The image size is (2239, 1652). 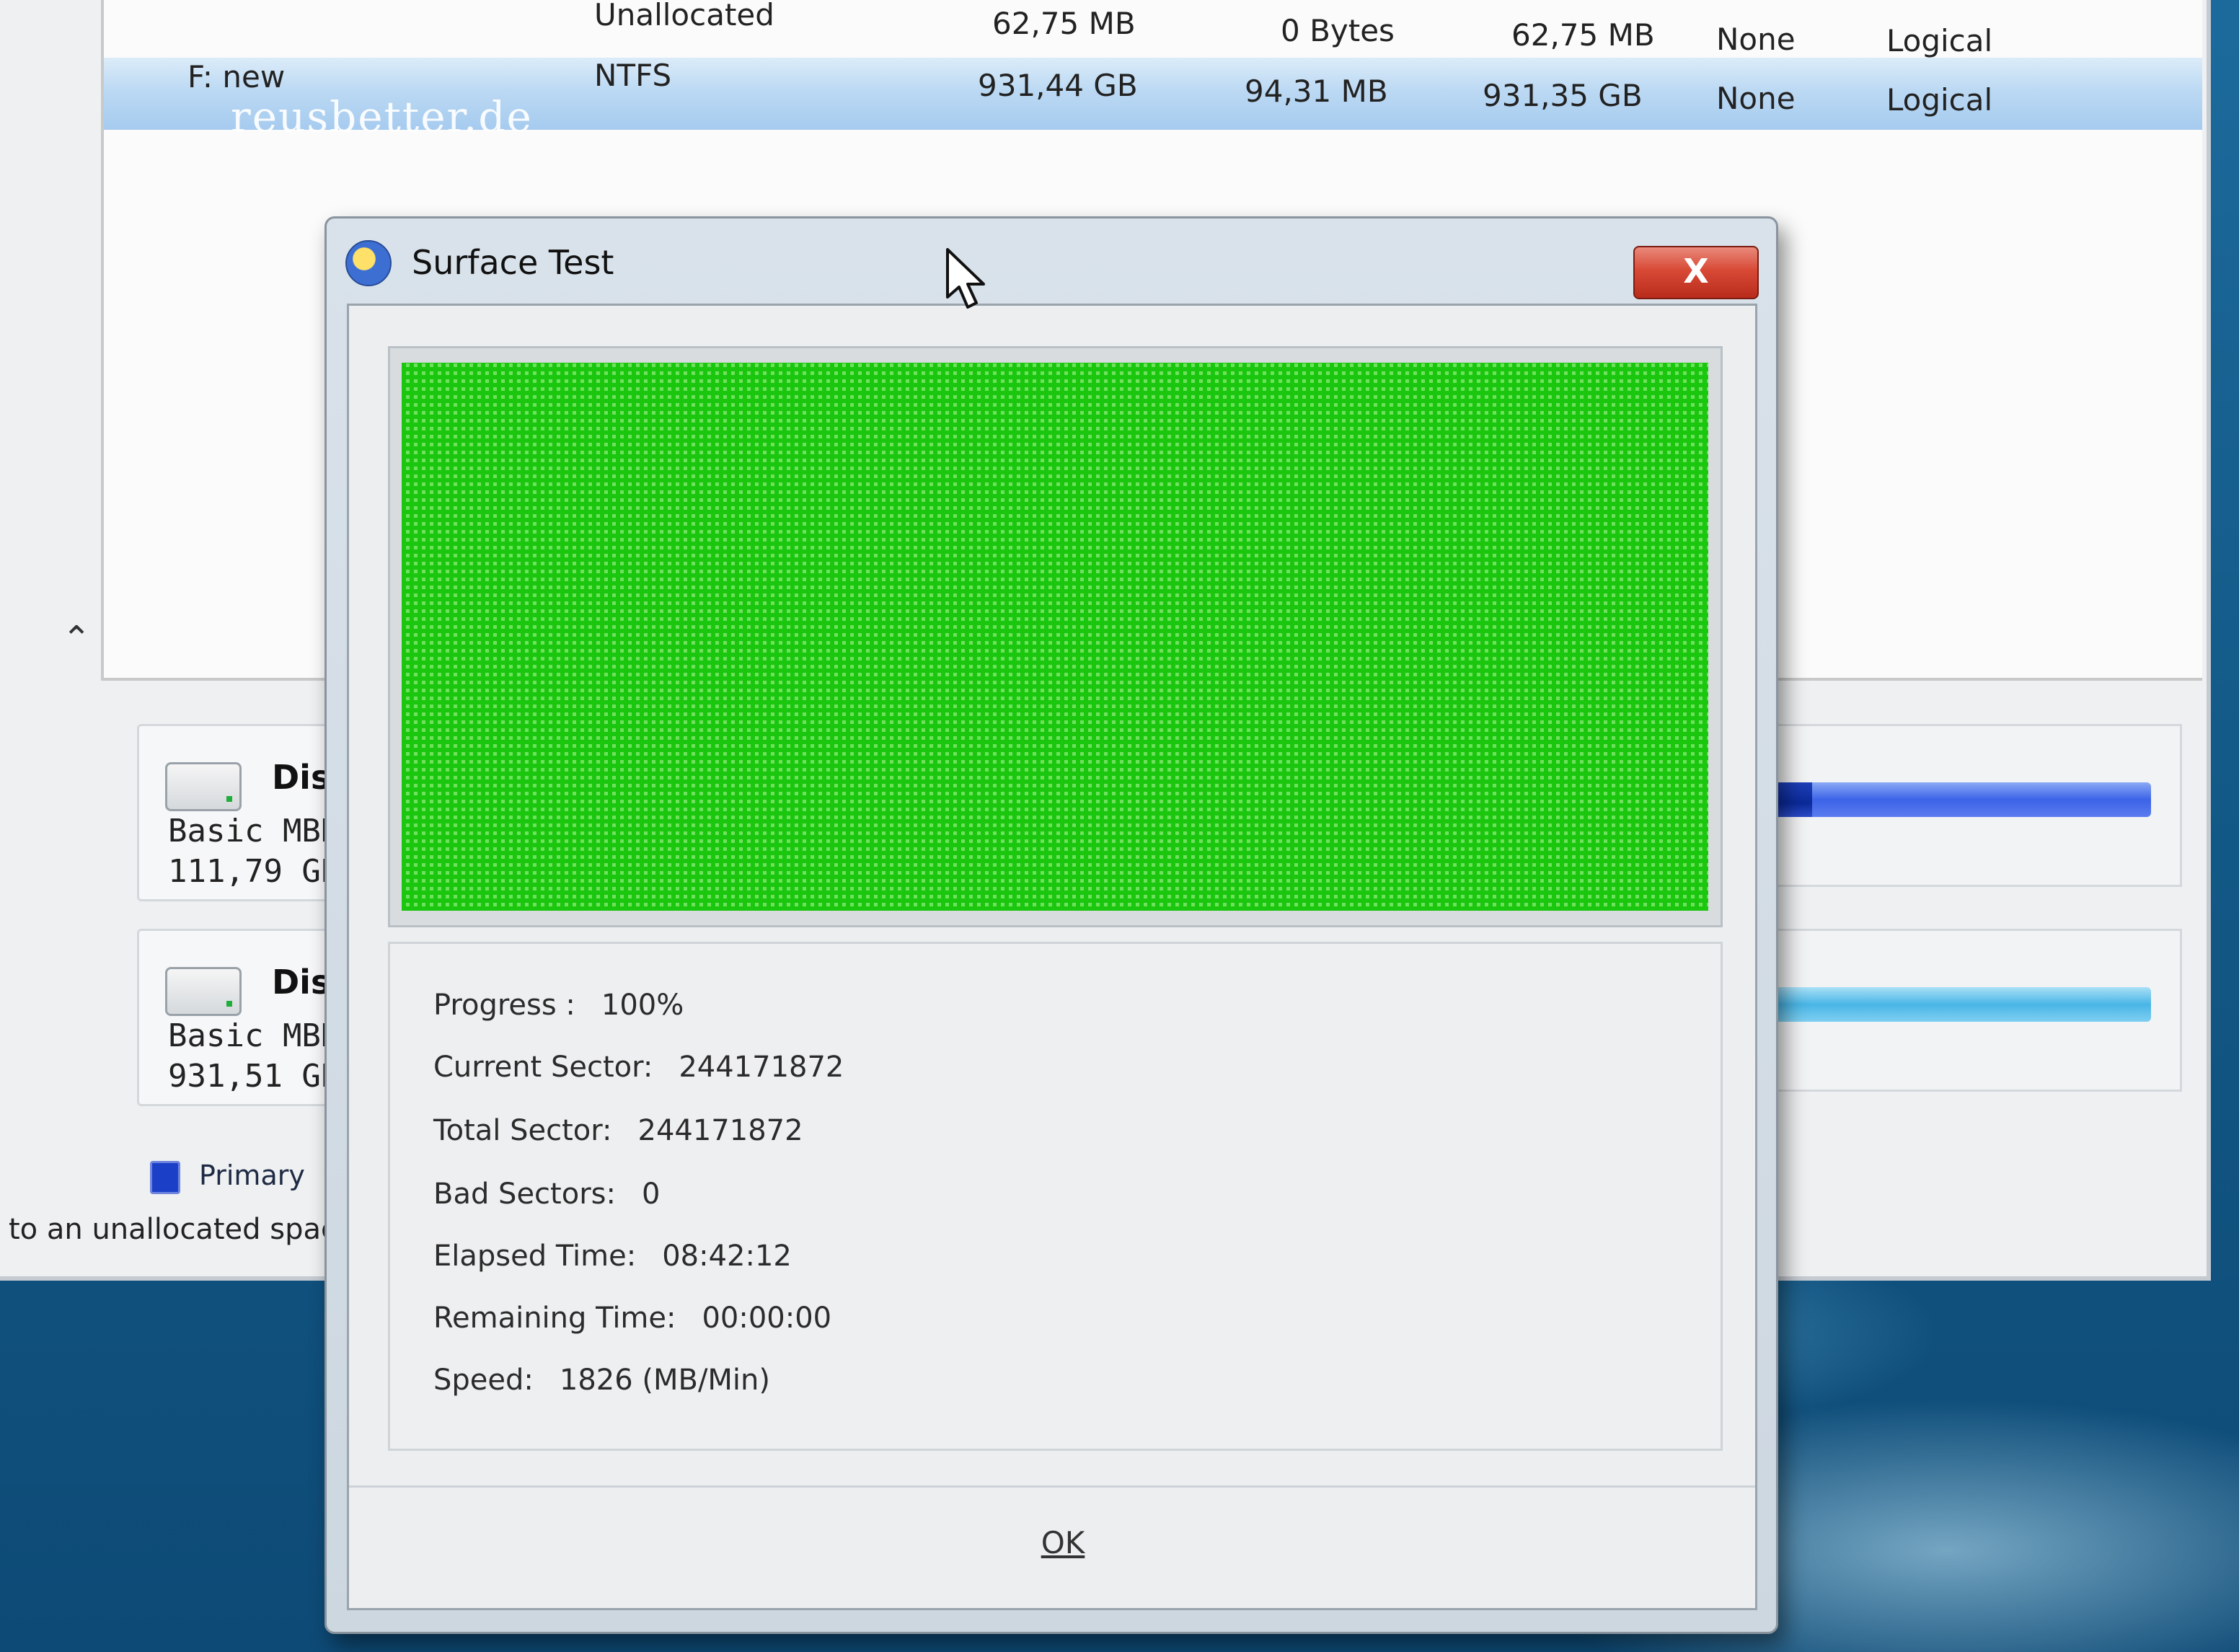 What do you see at coordinates (554, 1318) in the screenshot?
I see `stat-label: Remaining Time:` at bounding box center [554, 1318].